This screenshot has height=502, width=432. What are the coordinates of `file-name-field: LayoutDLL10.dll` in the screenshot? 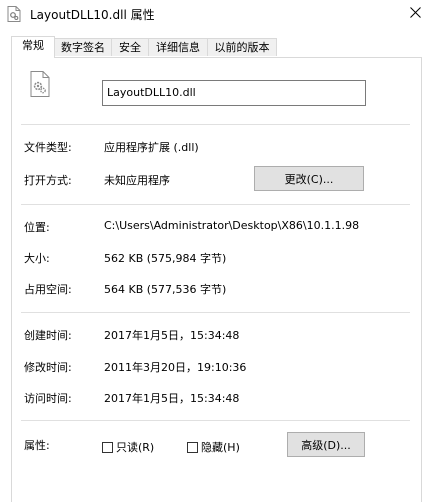 It's located at (234, 93).